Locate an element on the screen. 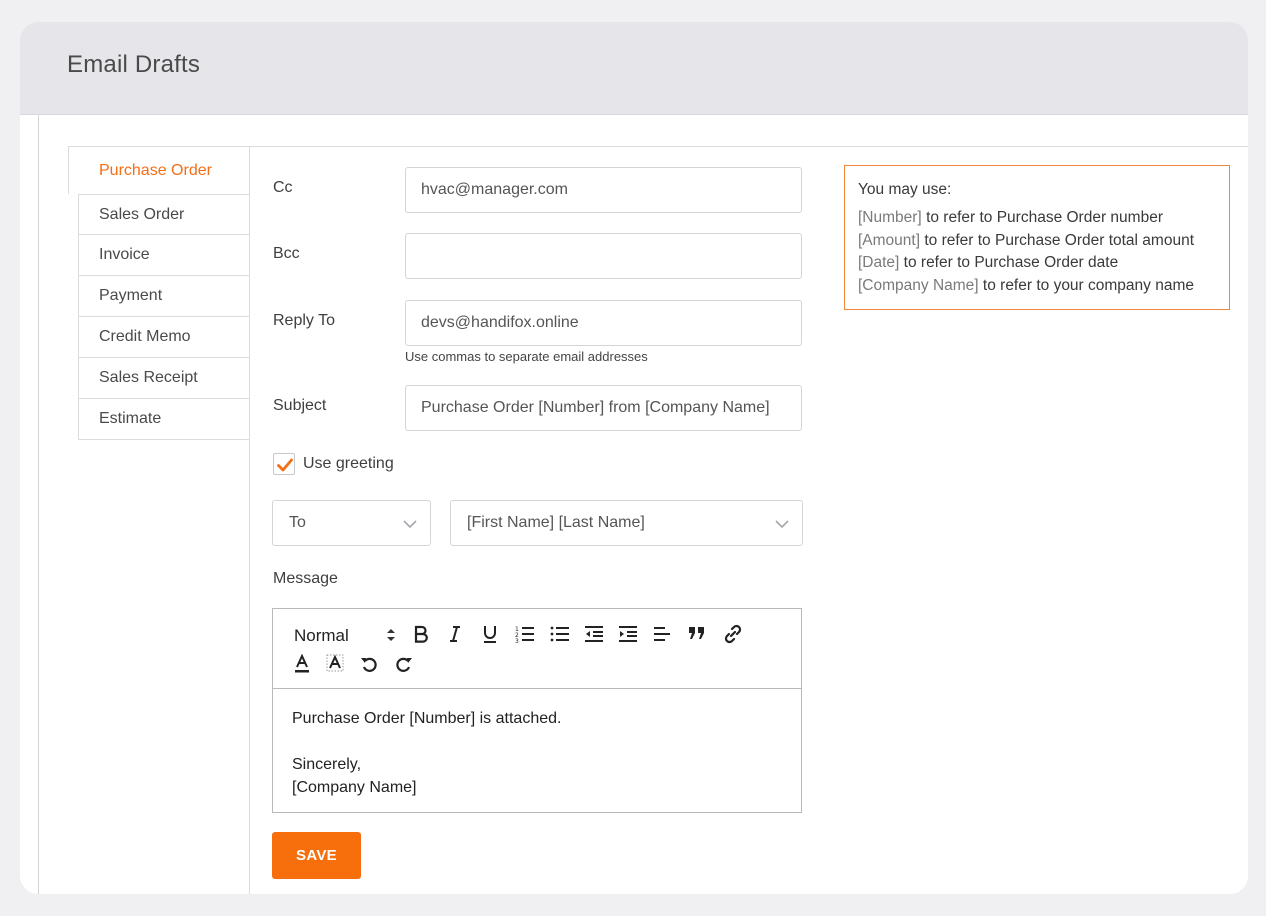 This screenshot has width=1266, height=916. page-header: Email Drafts is located at coordinates (634, 68).